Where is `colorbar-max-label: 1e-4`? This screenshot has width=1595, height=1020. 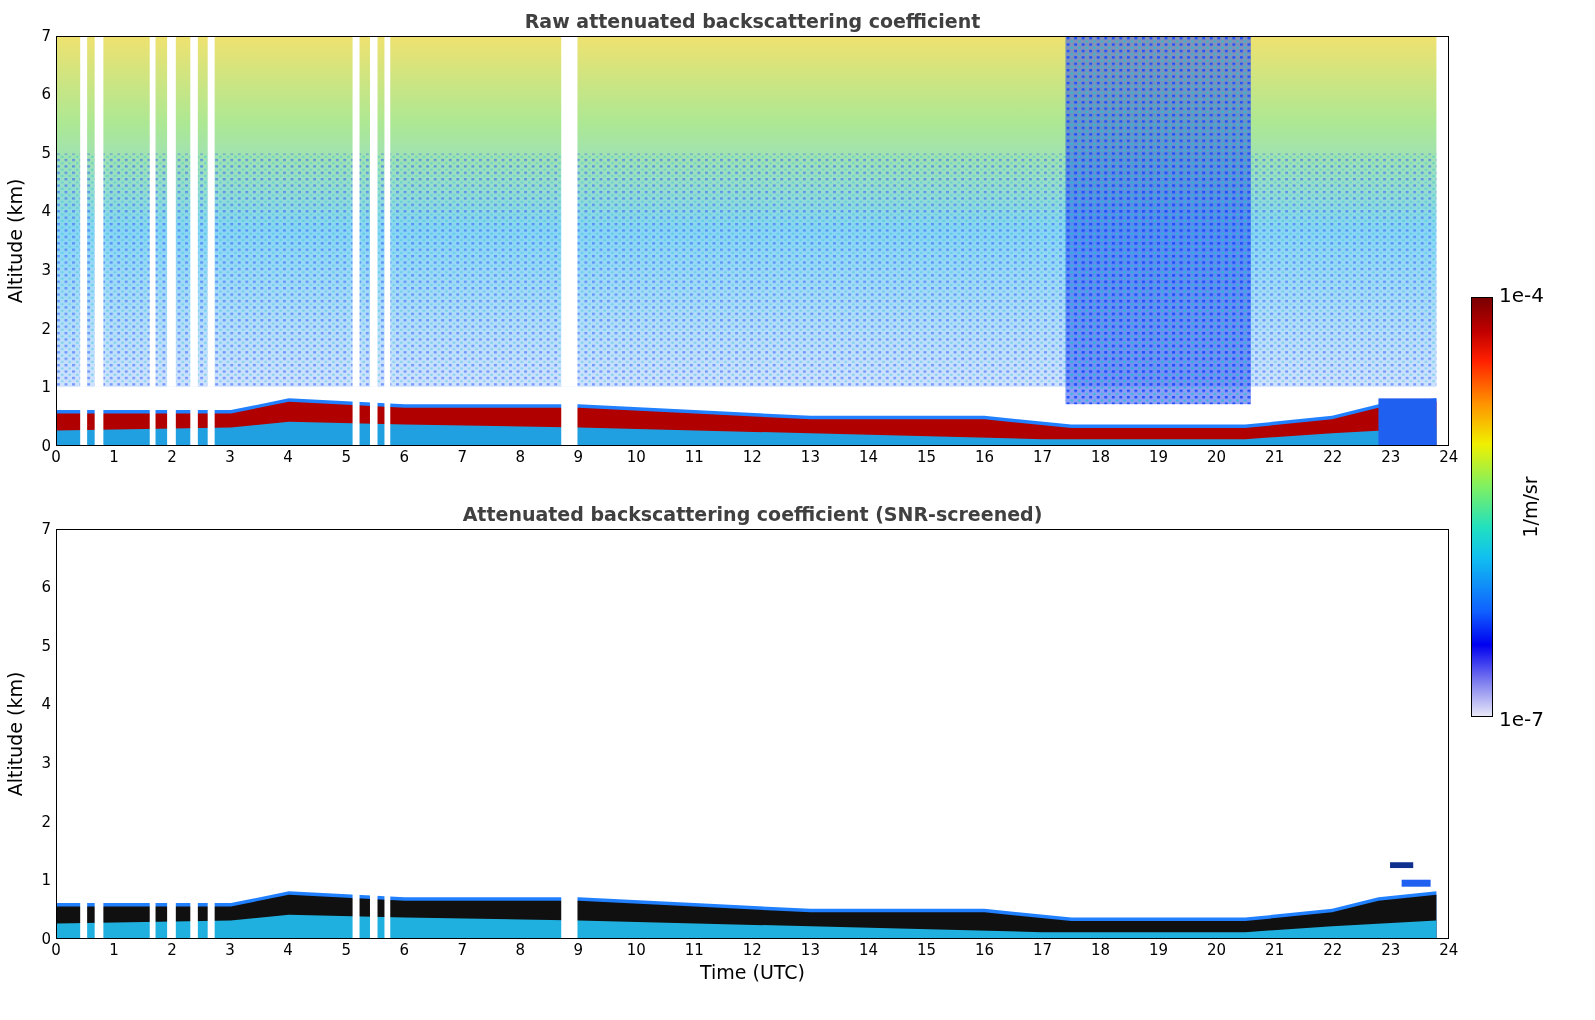 colorbar-max-label: 1e-4 is located at coordinates (1522, 295).